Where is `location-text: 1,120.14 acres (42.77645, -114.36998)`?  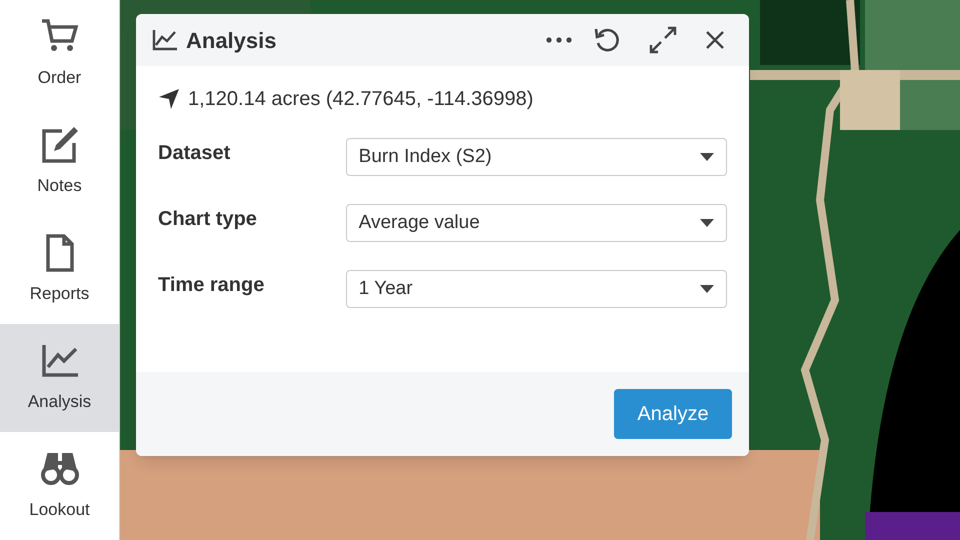 location-text: 1,120.14 acres (42.77645, -114.36998) is located at coordinates (361, 99).